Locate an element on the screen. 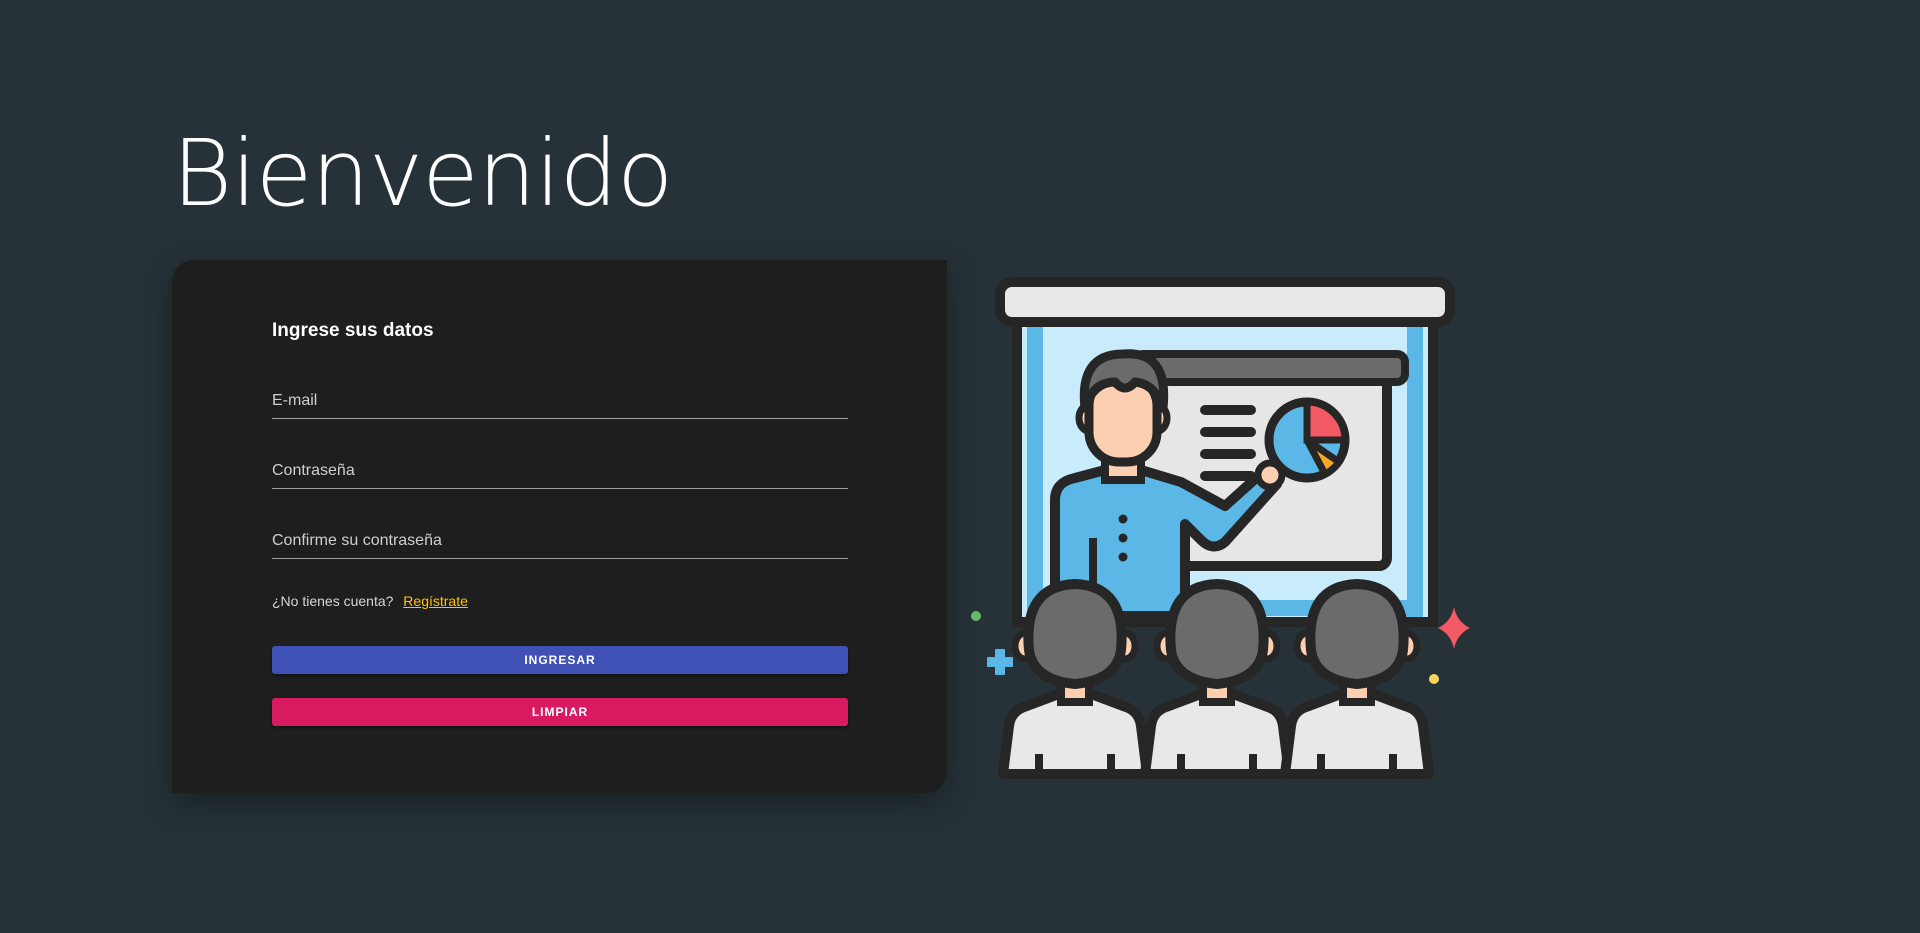 This screenshot has height=933, width=1920. email-field is located at coordinates (560, 404).